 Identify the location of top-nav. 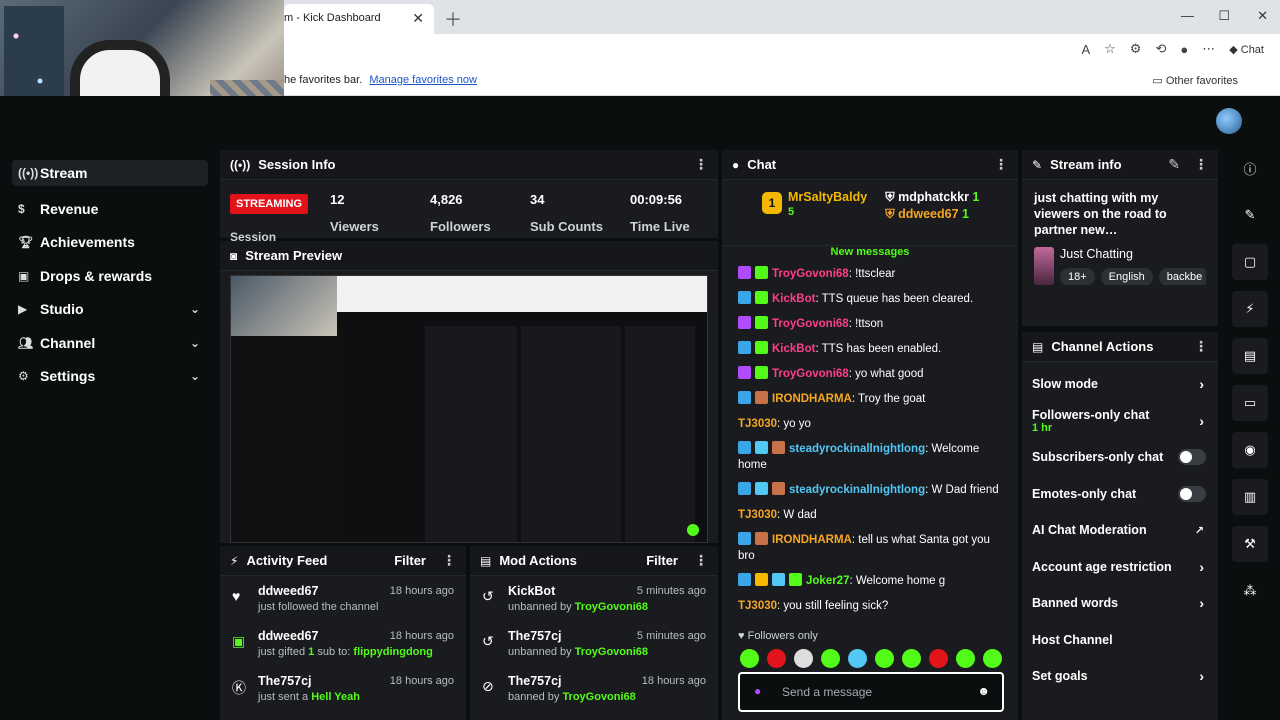
(782, 122).